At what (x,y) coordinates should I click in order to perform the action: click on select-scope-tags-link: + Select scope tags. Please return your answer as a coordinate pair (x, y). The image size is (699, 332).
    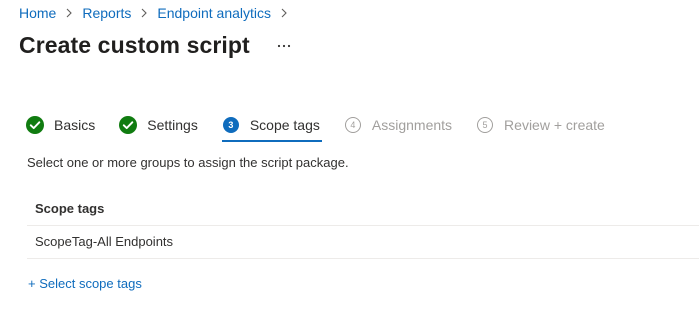
    Looking at the image, I should click on (85, 283).